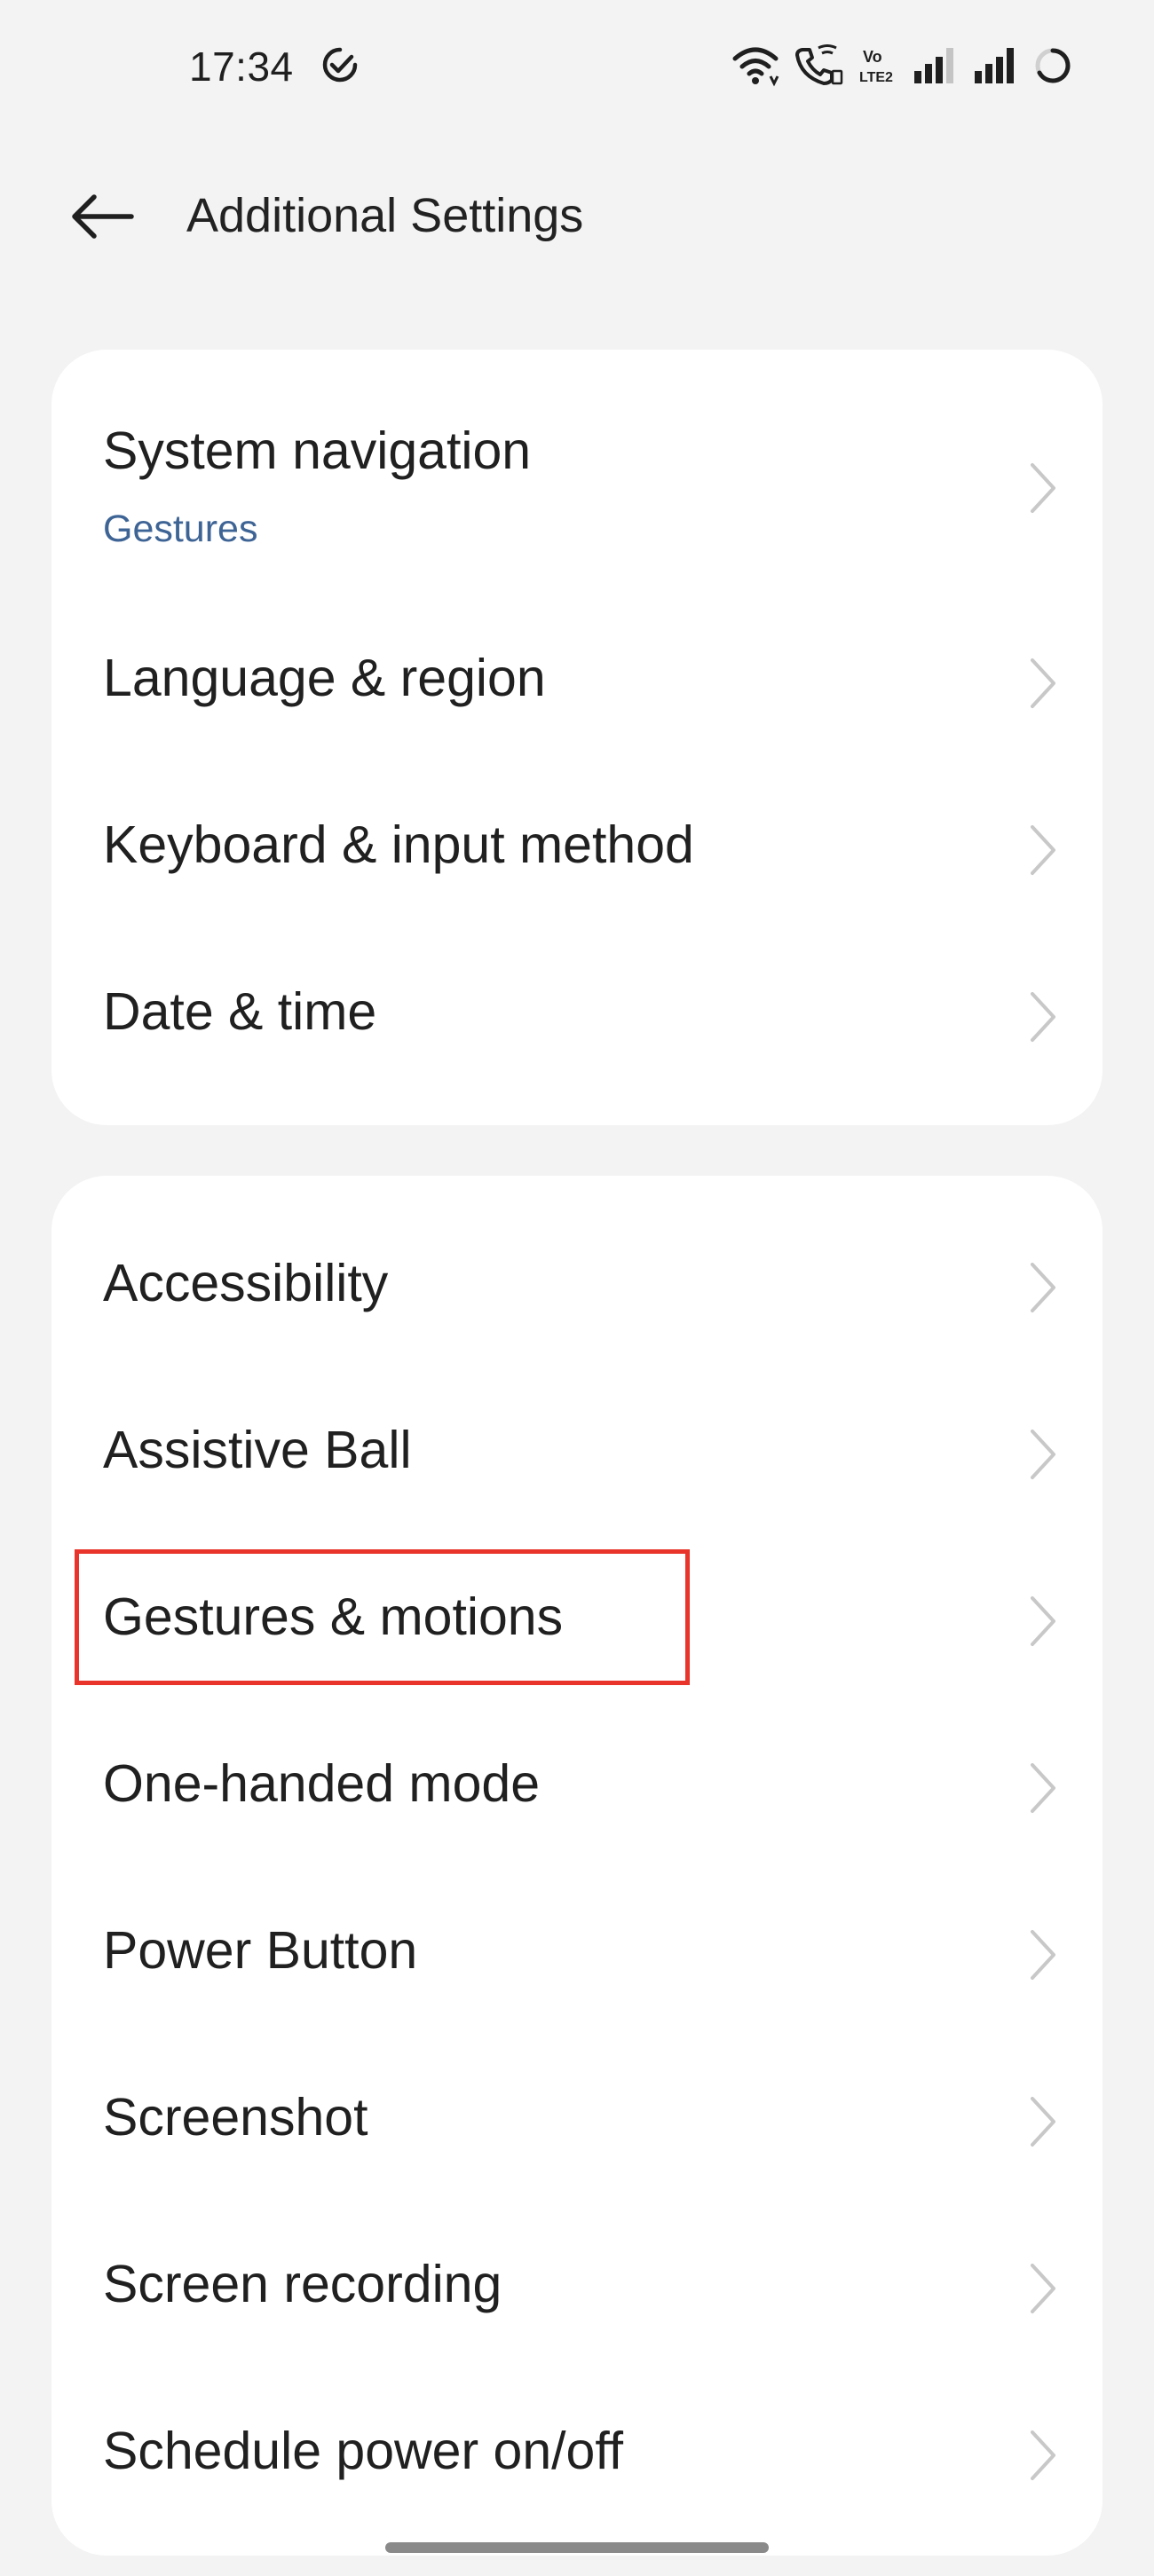 The image size is (1154, 2576). What do you see at coordinates (577, 1927) in the screenshot?
I see `power-button-item: Power Button` at bounding box center [577, 1927].